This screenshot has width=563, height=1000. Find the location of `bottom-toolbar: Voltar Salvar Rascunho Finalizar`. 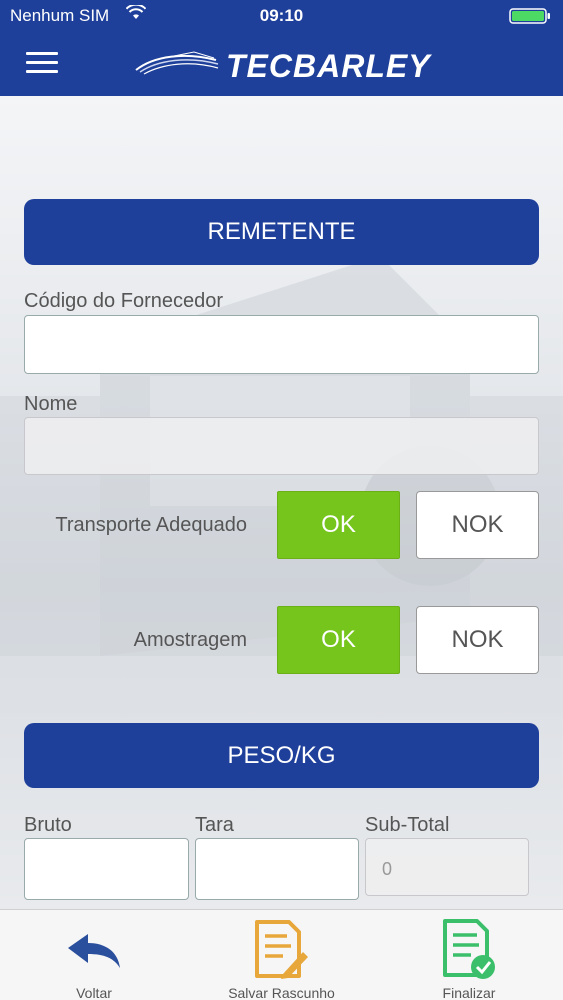

bottom-toolbar: Voltar Salvar Rascunho Finalizar is located at coordinates (281, 954).